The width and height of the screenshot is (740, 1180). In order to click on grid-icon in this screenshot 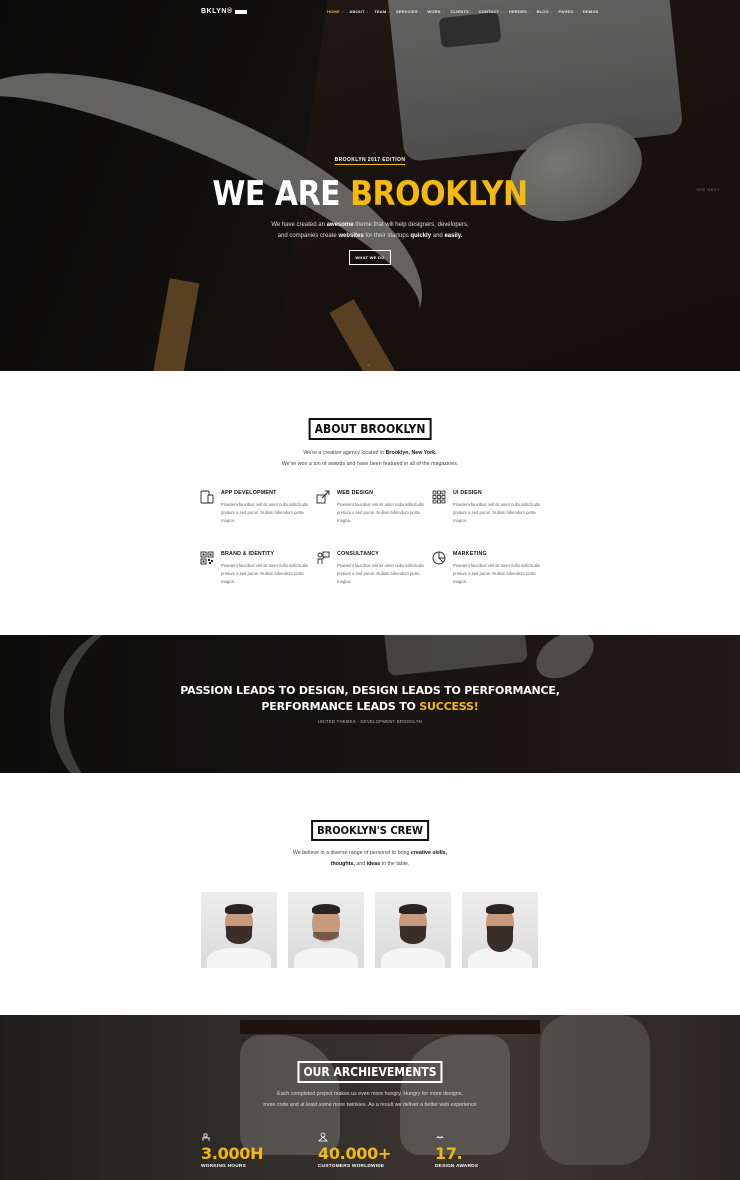, I will do `click(439, 497)`.